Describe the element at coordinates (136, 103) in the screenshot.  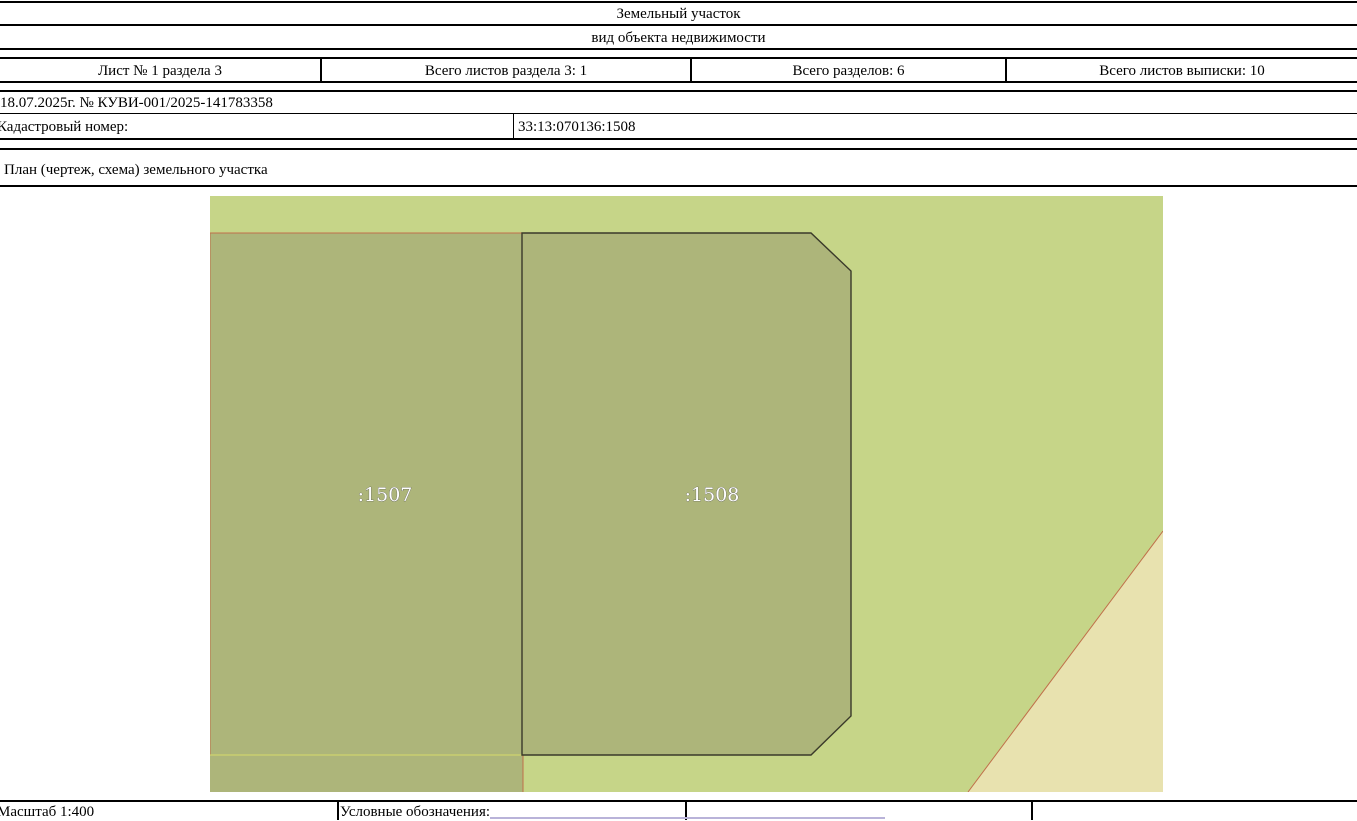
I see `extract-date-number: 18.07.2025г. № КУВИ-001/2025-141783358` at that location.